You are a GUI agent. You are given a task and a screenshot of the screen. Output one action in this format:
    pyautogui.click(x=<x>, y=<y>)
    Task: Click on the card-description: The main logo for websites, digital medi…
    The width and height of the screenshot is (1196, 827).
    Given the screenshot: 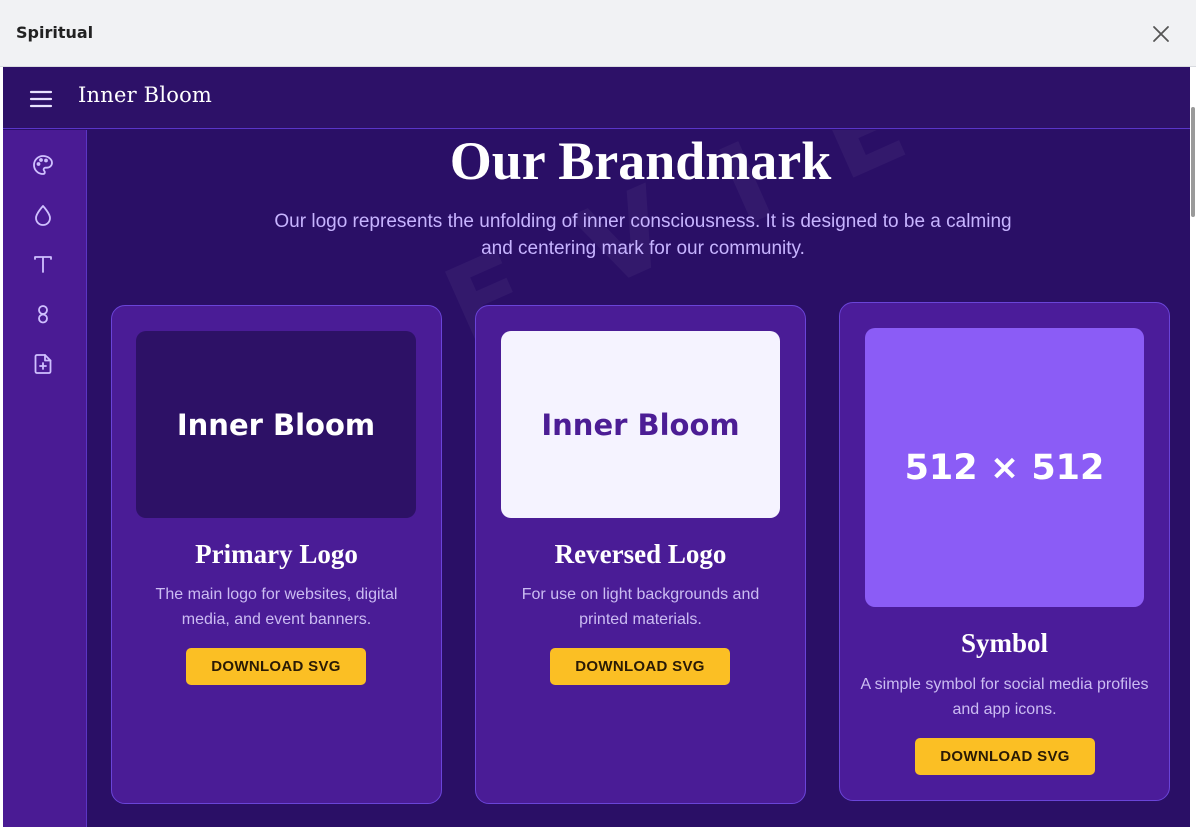 What is the action you would take?
    pyautogui.click(x=276, y=607)
    